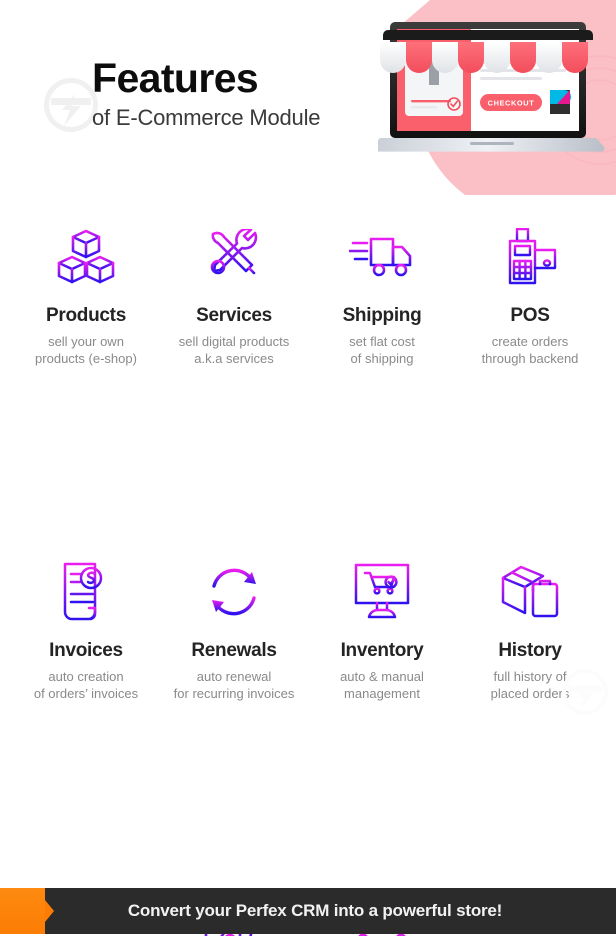 This screenshot has width=616, height=936. What do you see at coordinates (530, 341) in the screenshot?
I see `feature-description-line-1: create orders` at bounding box center [530, 341].